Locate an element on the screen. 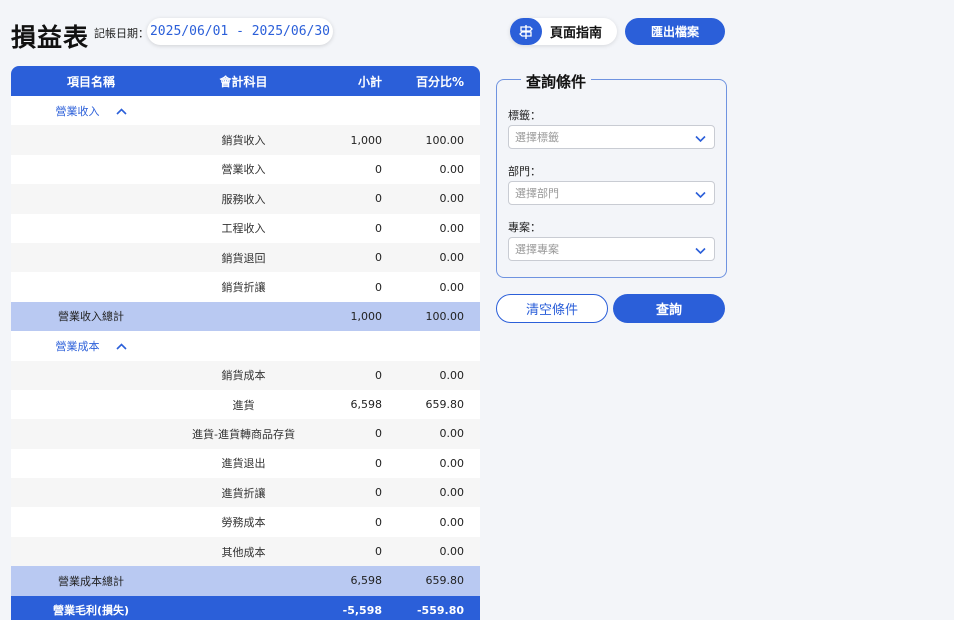  table-row: 其他成本 0 0.00 is located at coordinates (245, 551).